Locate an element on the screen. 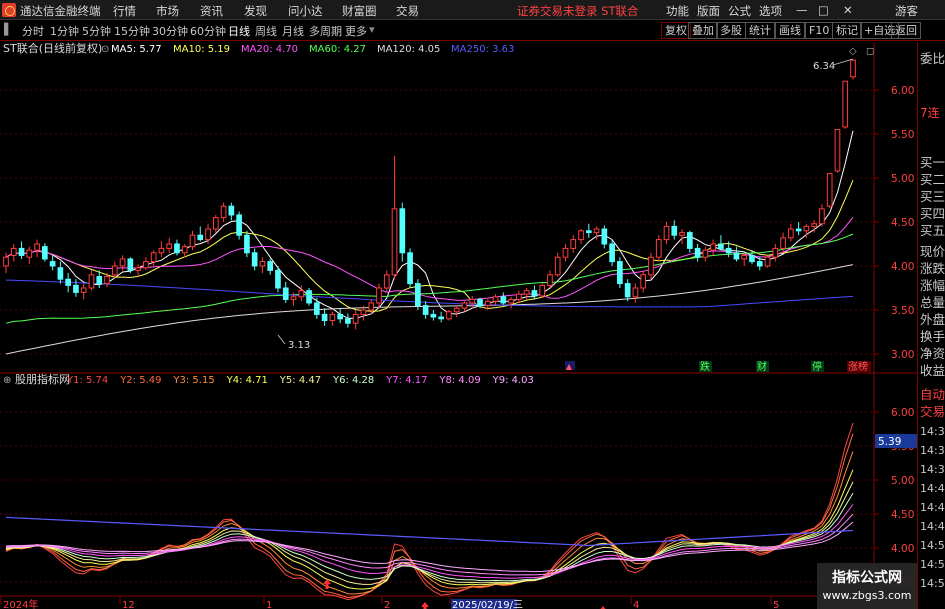  period-60min: 60分钟 is located at coordinates (208, 31).